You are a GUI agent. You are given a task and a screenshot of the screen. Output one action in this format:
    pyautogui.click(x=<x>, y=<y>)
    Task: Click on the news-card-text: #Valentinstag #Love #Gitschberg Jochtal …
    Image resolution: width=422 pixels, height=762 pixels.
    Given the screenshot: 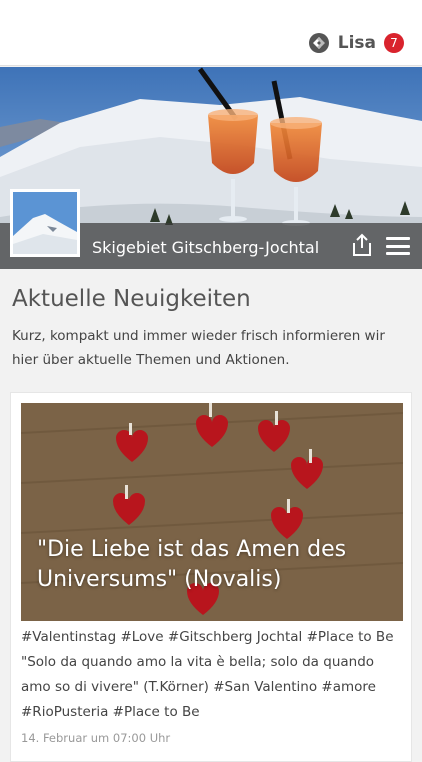 What is the action you would take?
    pyautogui.click(x=207, y=674)
    